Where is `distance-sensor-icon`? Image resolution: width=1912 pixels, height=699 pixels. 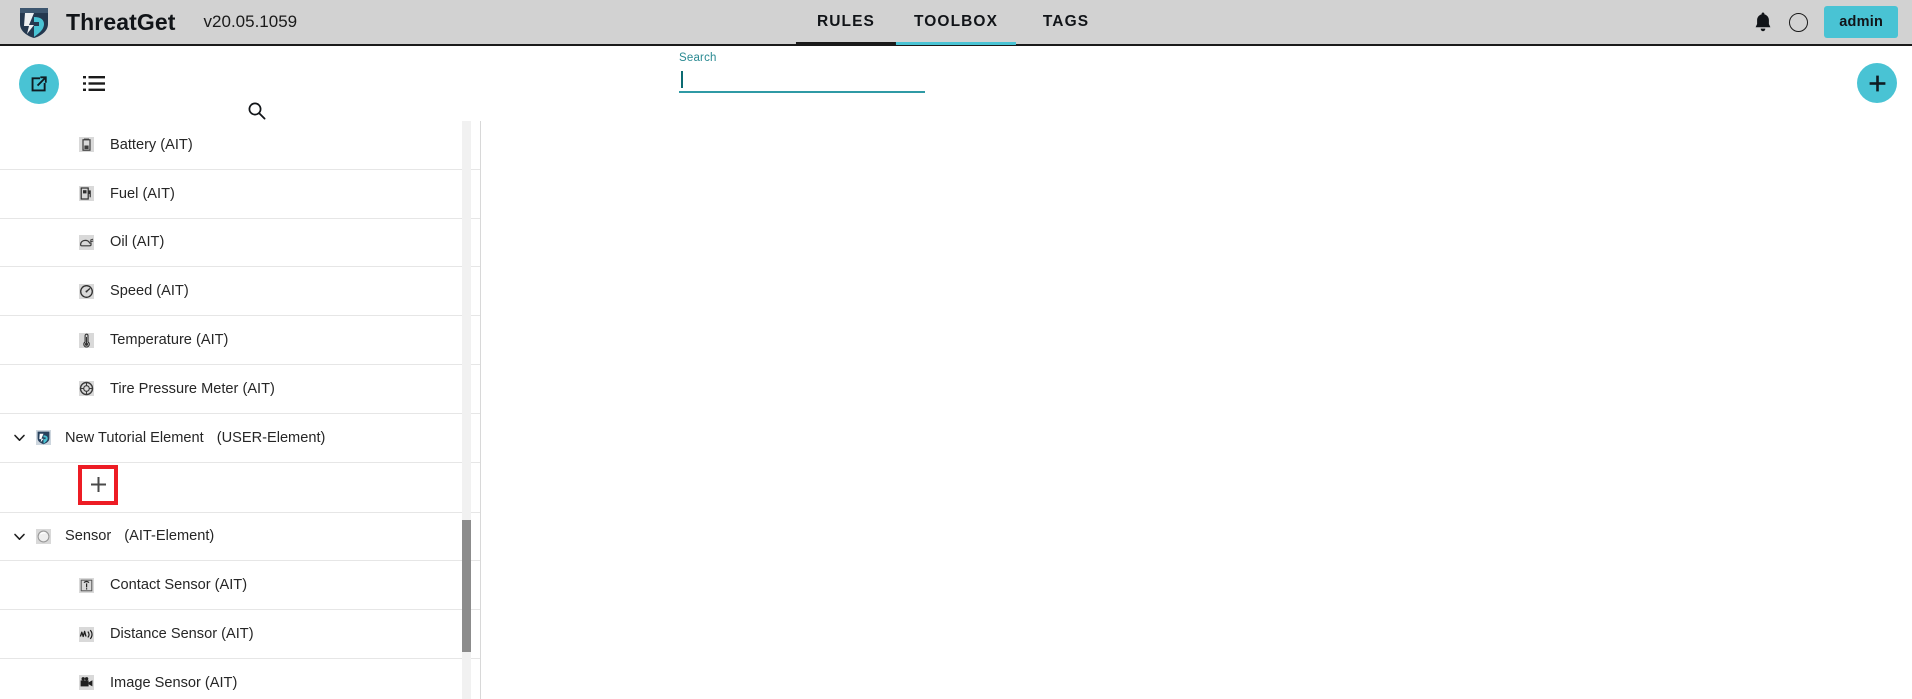
distance-sensor-icon is located at coordinates (86, 634).